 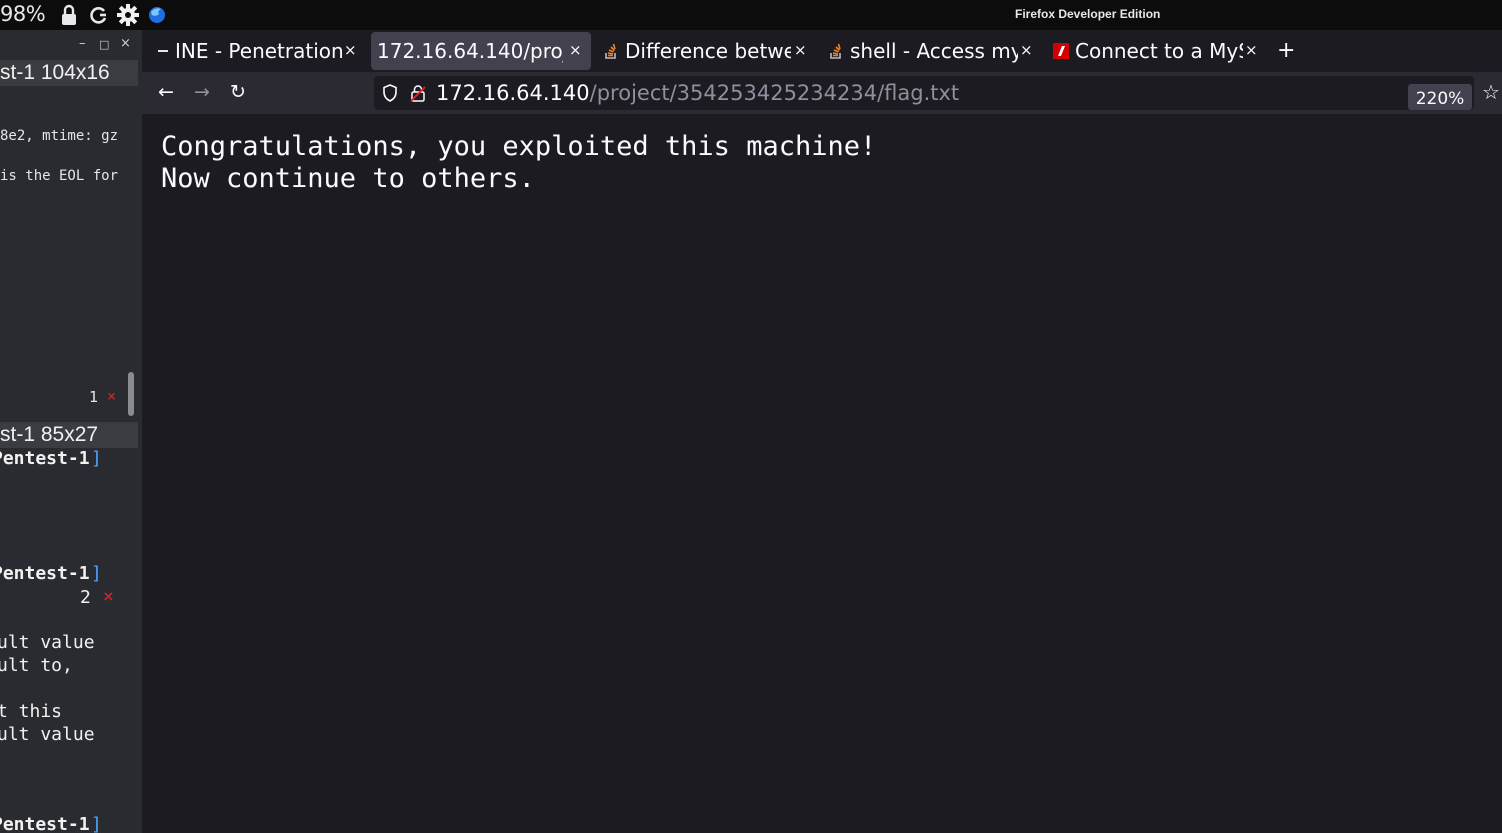 I want to click on terminal-output-line: t this, so click(x=31, y=711).